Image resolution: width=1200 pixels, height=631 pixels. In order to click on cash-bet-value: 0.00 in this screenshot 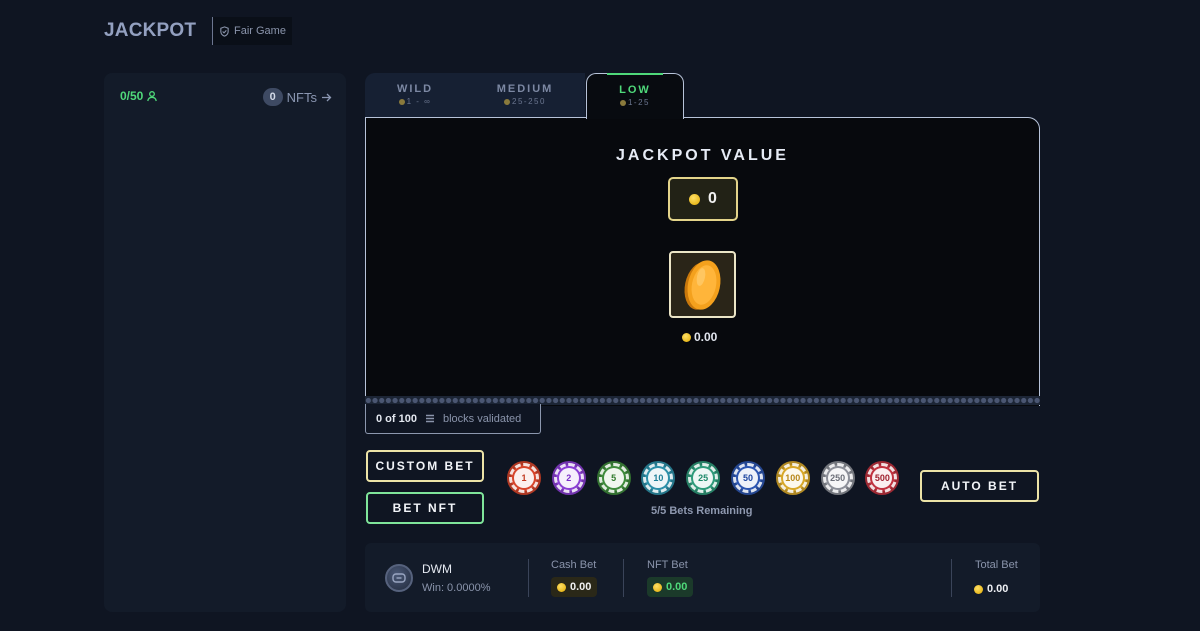, I will do `click(574, 587)`.